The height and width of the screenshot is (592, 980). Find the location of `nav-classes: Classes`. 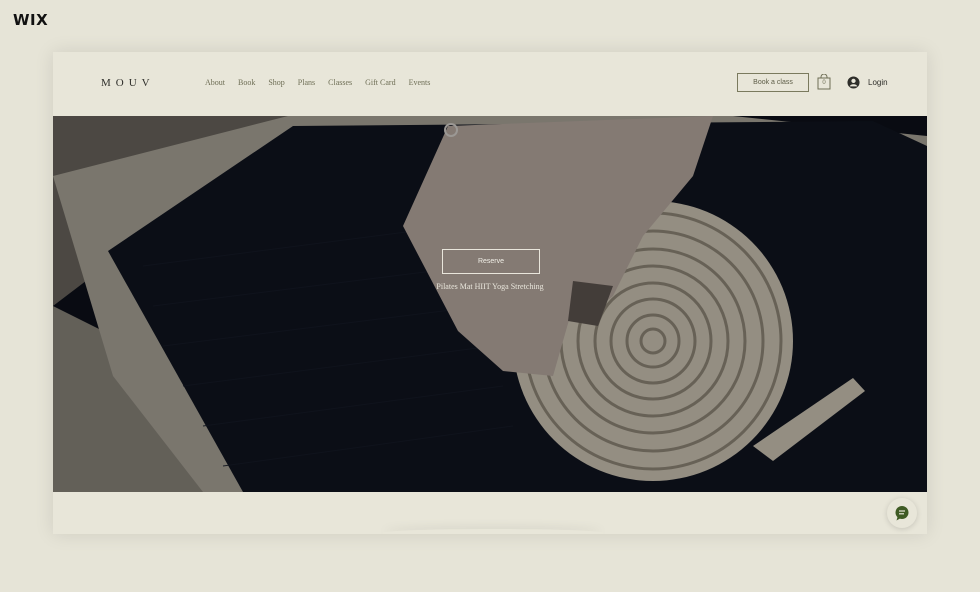

nav-classes: Classes is located at coordinates (340, 82).